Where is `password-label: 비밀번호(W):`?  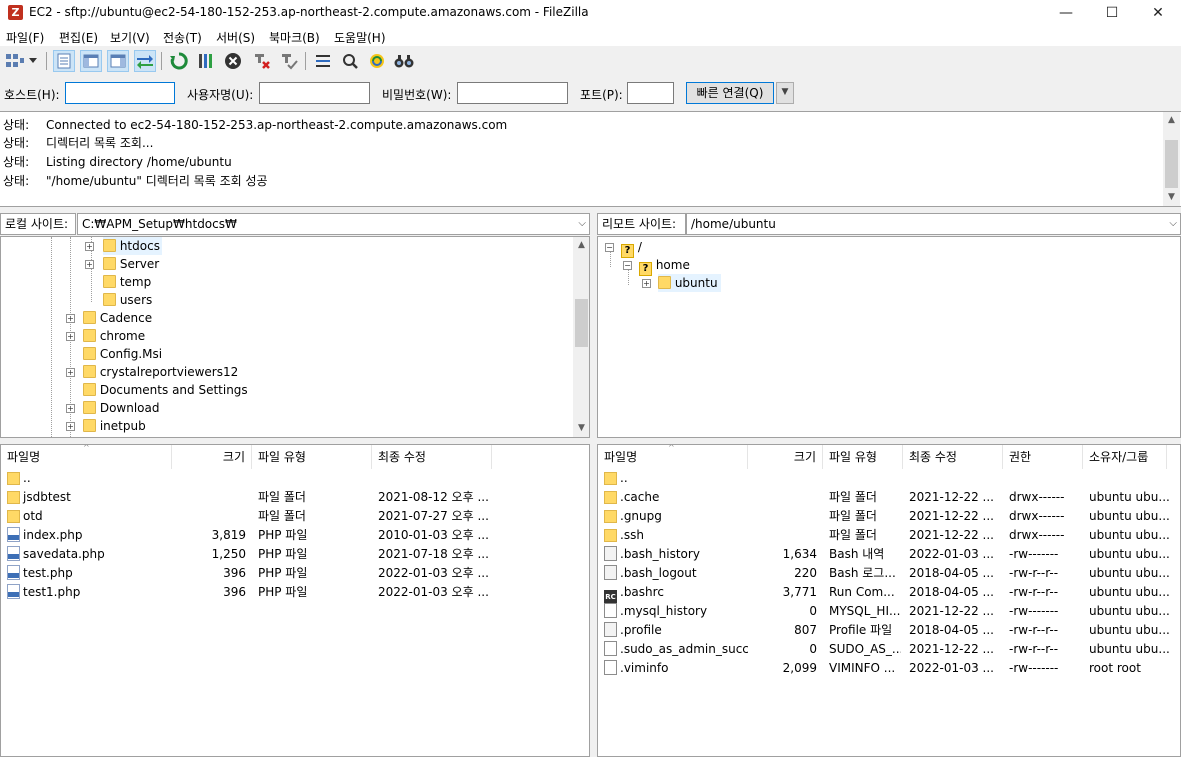 password-label: 비밀번호(W): is located at coordinates (417, 95).